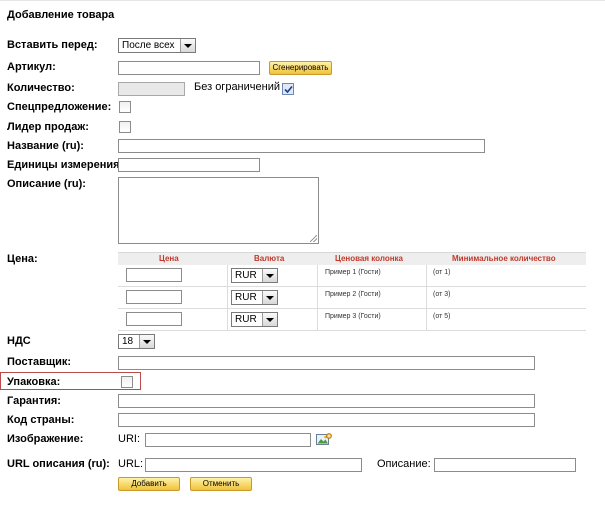 This screenshot has height=508, width=605. What do you see at coordinates (125, 107) in the screenshot?
I see `special-offer-checkbox` at bounding box center [125, 107].